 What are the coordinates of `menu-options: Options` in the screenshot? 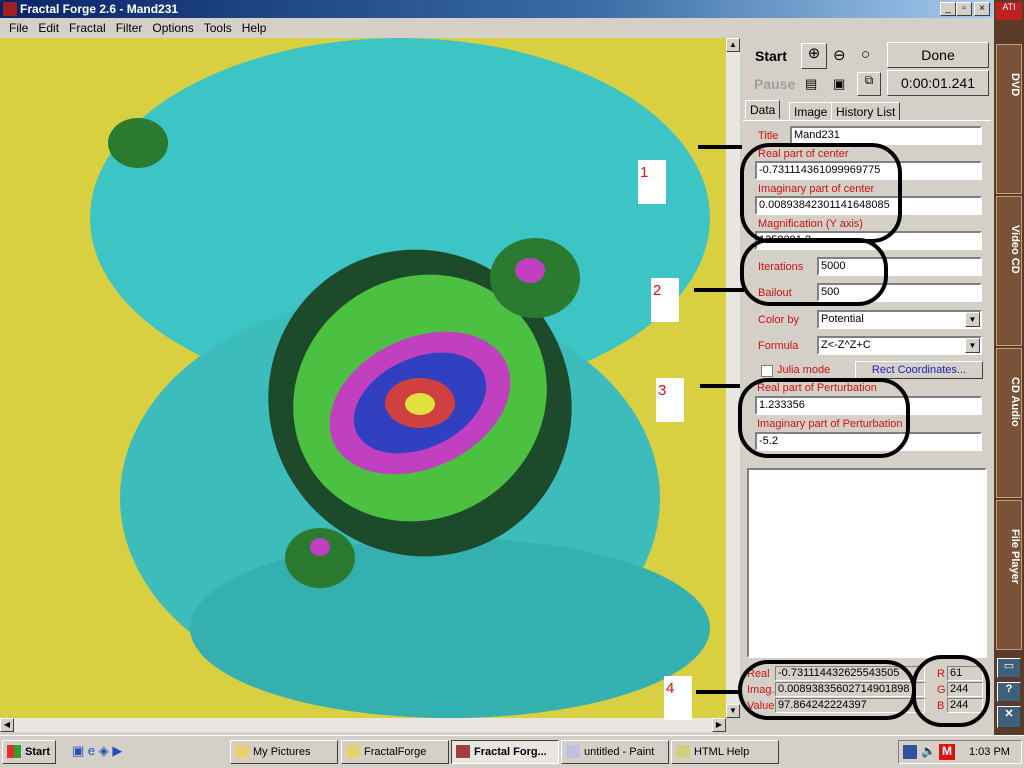 It's located at (172, 28).